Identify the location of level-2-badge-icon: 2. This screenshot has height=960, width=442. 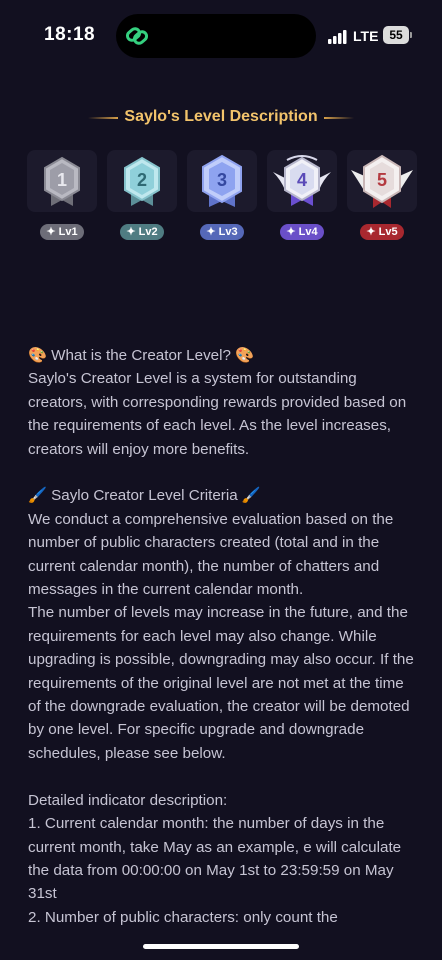
(142, 181).